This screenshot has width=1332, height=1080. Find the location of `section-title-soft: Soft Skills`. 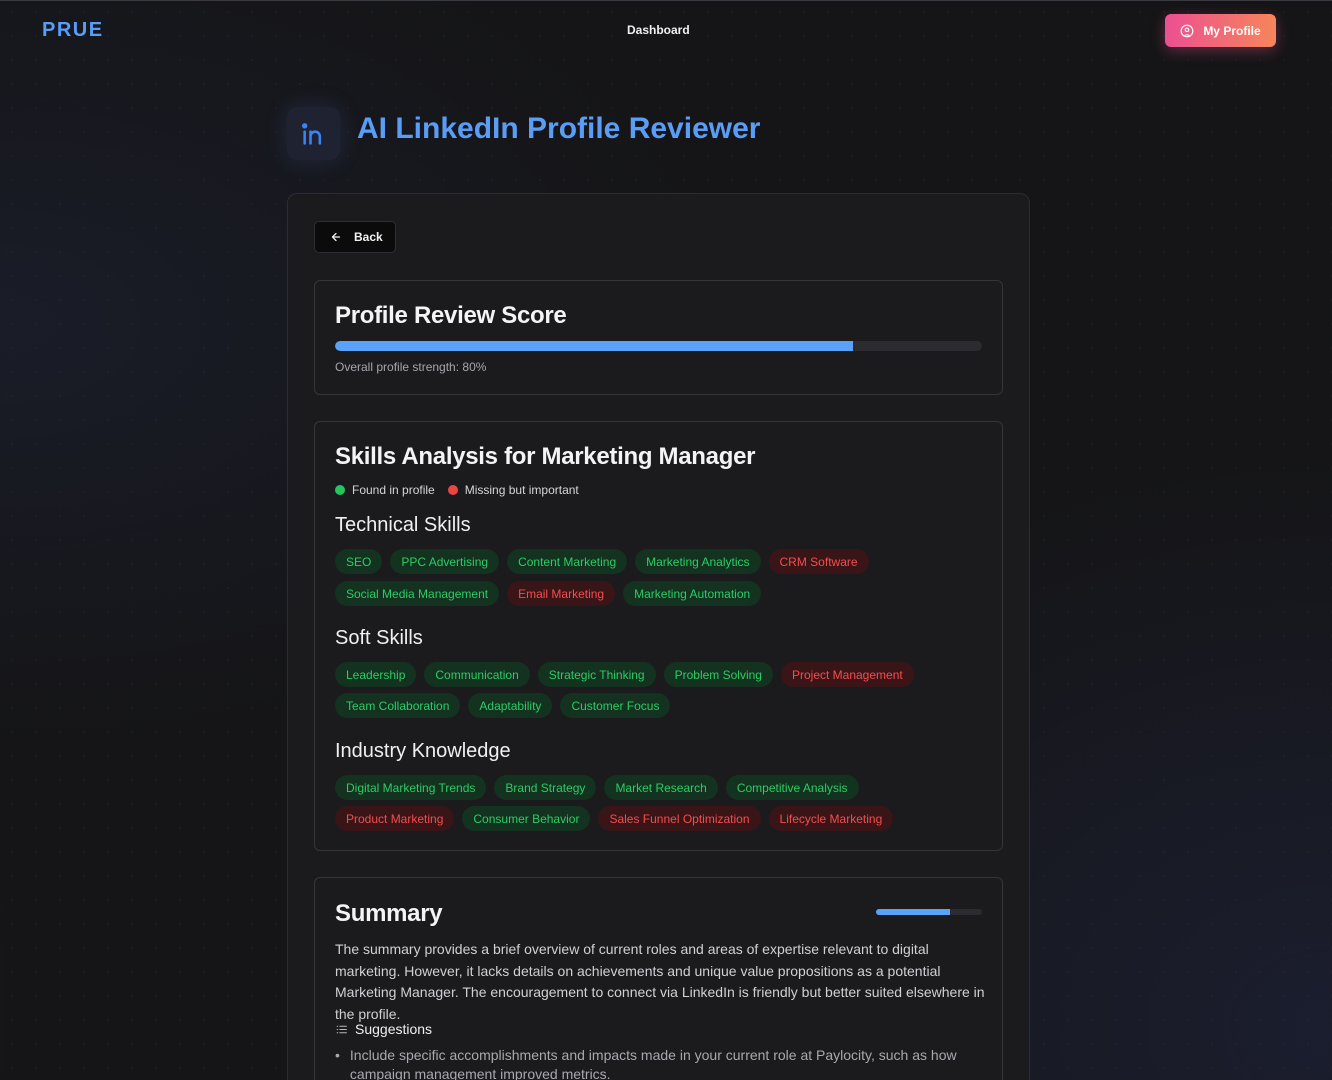

section-title-soft: Soft Skills is located at coordinates (379, 638).